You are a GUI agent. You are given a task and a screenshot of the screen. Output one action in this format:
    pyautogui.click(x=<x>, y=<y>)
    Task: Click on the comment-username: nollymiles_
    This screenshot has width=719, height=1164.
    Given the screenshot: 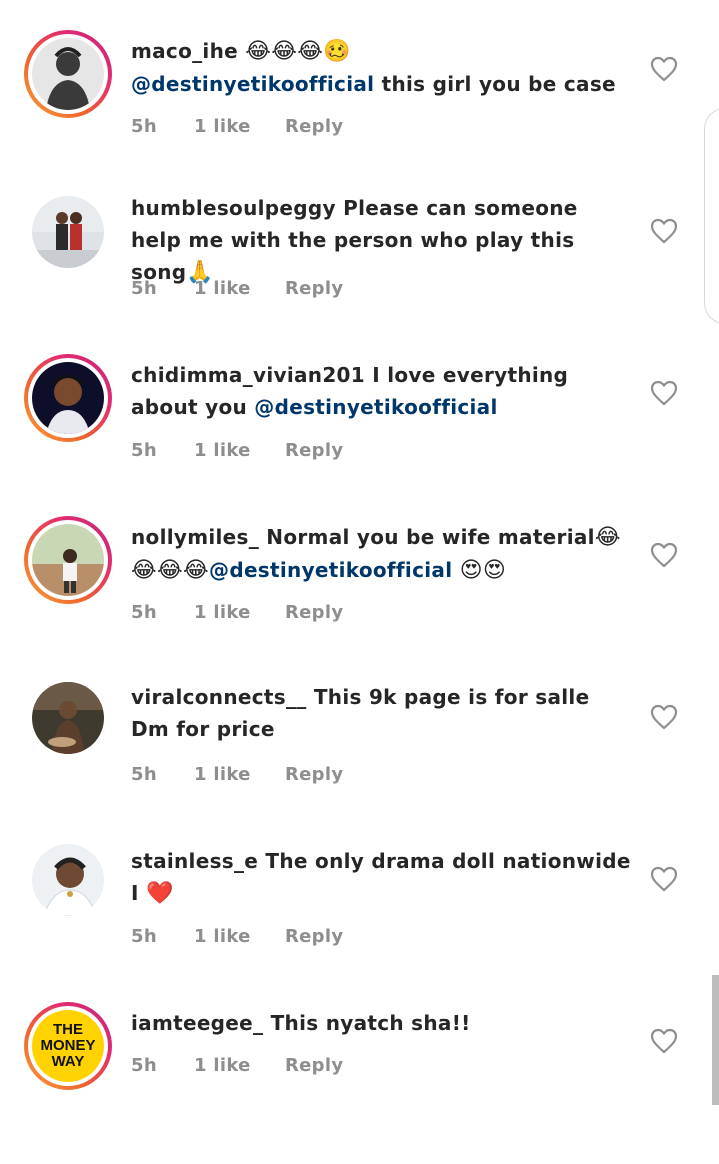 What is the action you would take?
    pyautogui.click(x=195, y=537)
    